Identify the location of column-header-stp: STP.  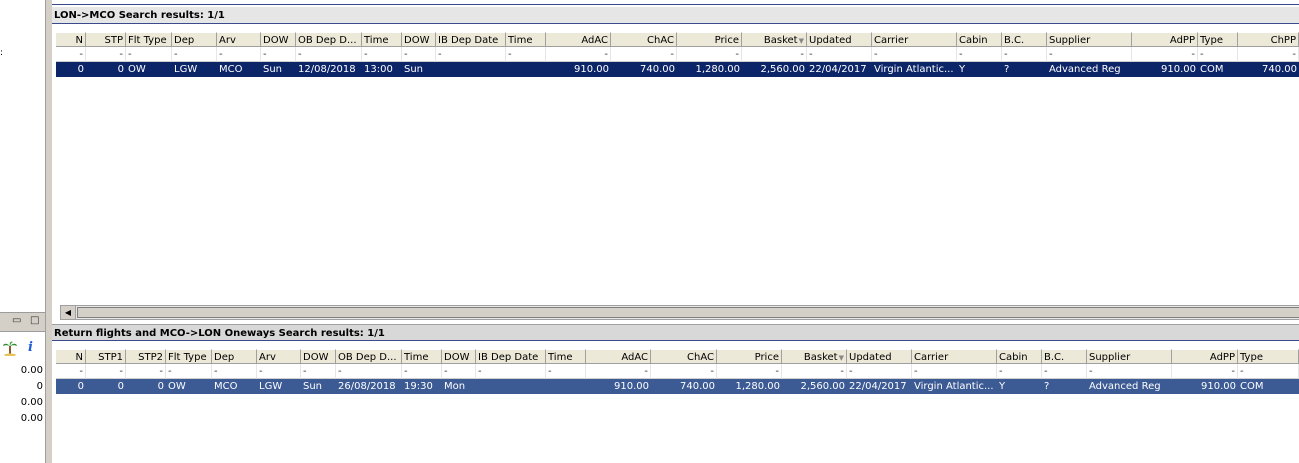
(106, 39).